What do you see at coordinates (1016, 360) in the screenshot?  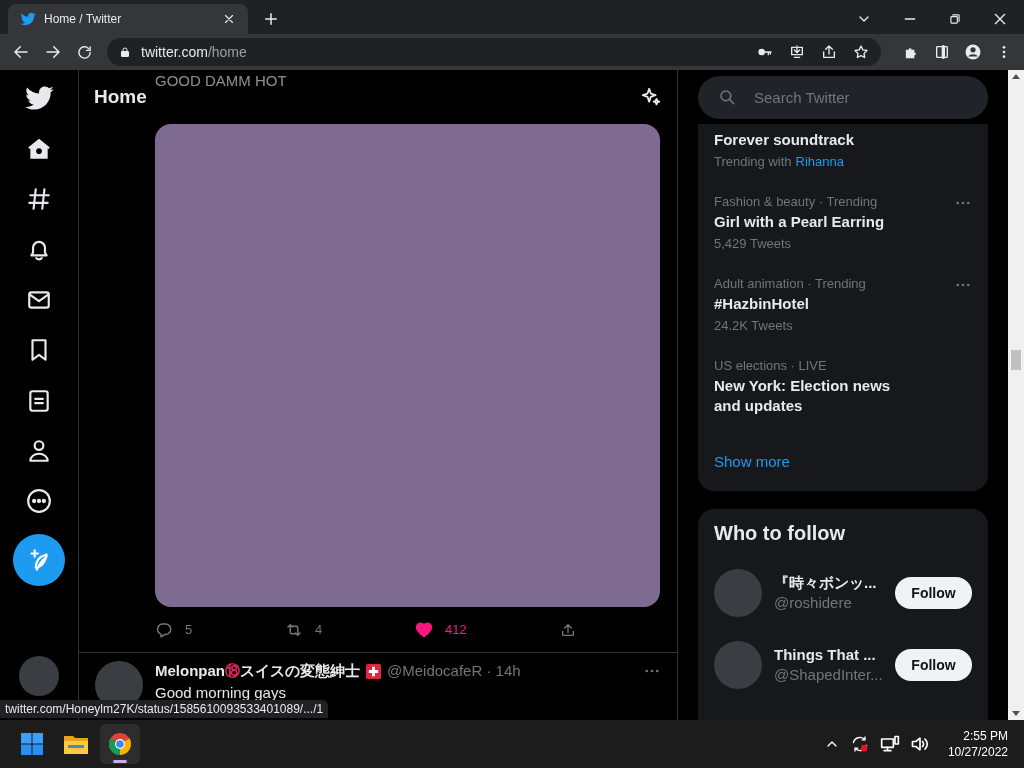 I see `scroll-thumb` at bounding box center [1016, 360].